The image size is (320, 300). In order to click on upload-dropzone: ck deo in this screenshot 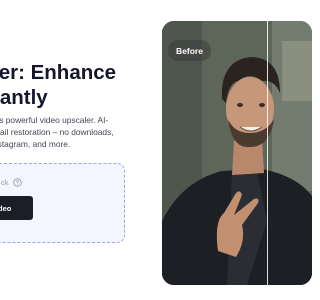, I will do `click(62, 203)`.